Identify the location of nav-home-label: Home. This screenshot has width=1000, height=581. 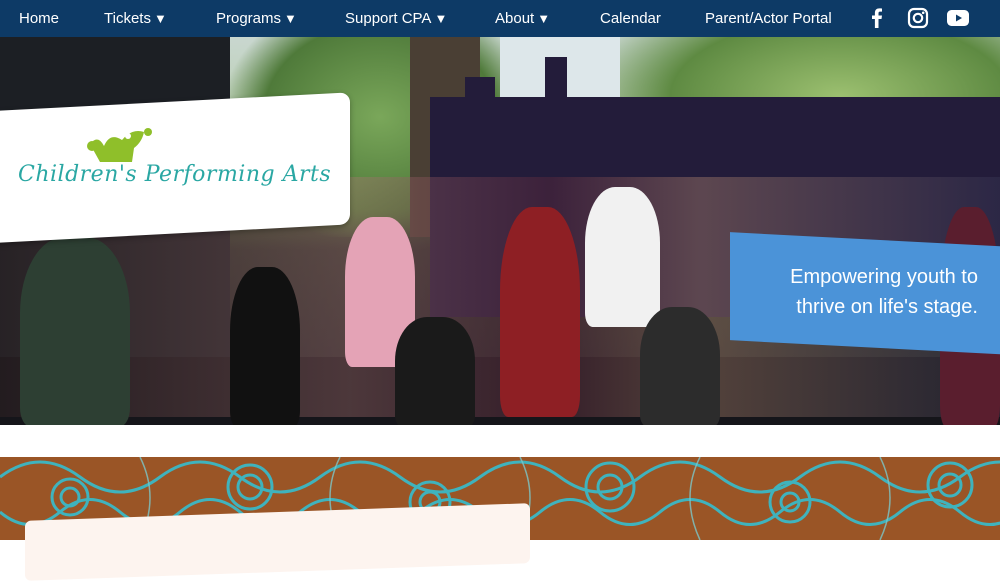
(39, 18).